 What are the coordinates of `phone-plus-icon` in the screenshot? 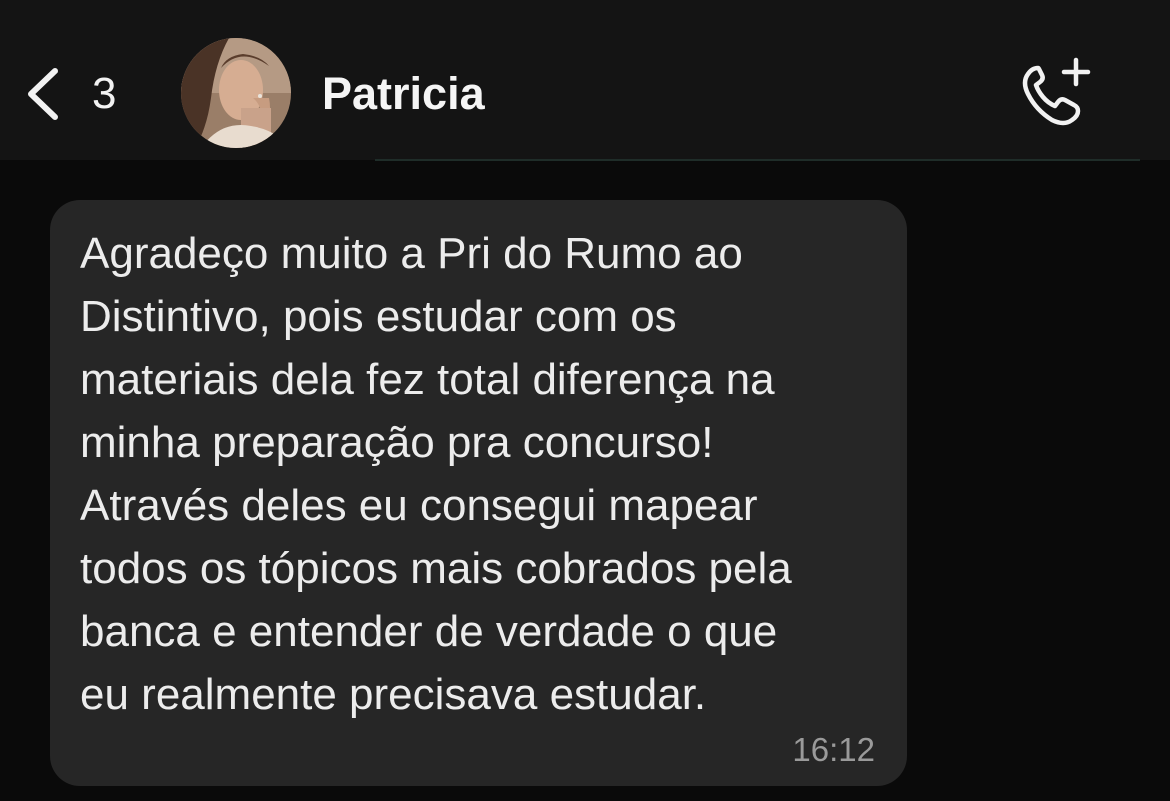 It's located at (1056, 91).